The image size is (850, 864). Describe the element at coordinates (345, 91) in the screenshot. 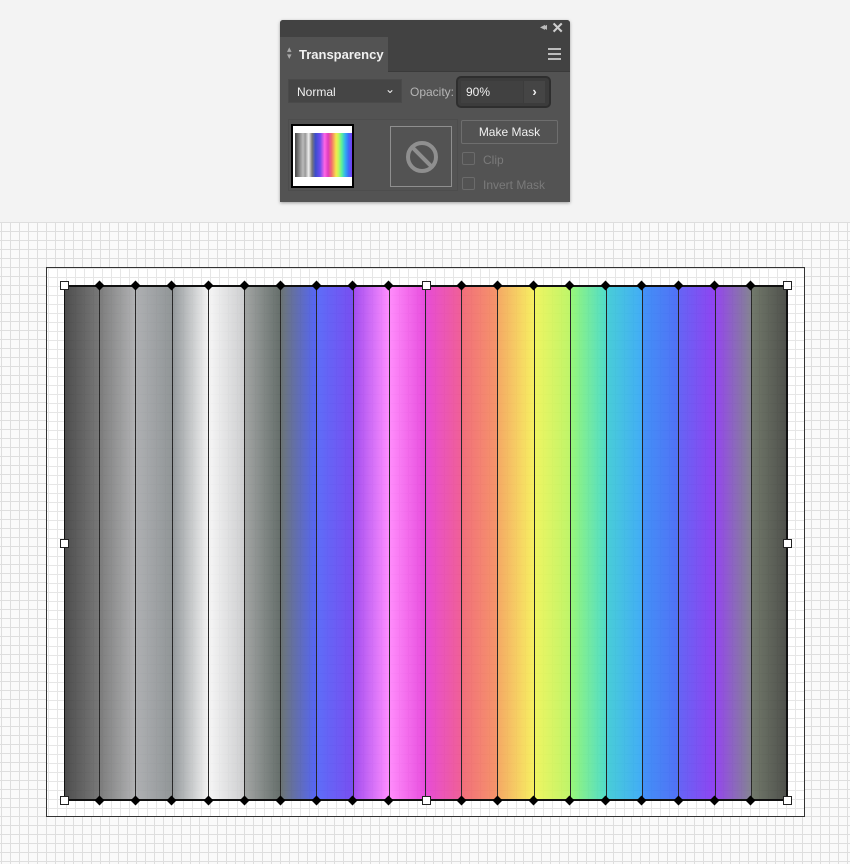

I see `blend-mode-select: Normal ⌄` at that location.